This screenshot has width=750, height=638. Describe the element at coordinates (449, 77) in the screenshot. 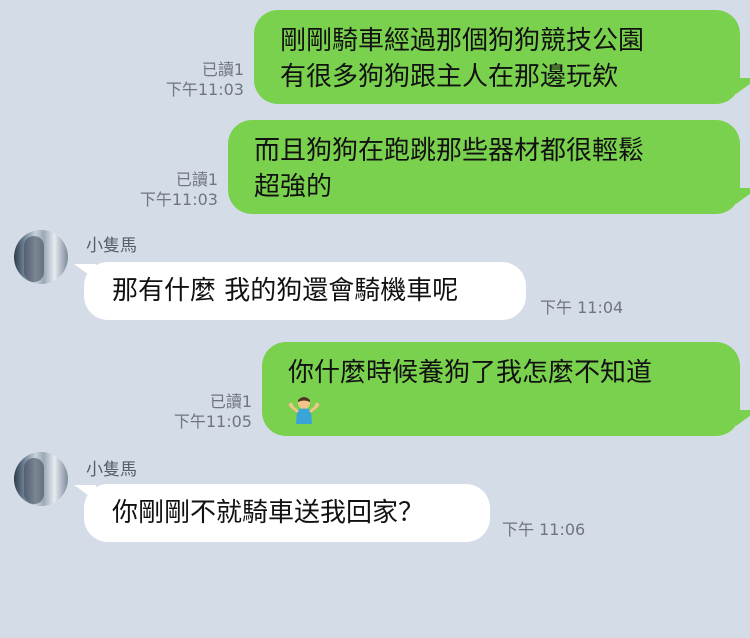

I see `message-line: 有很多狗狗跟主人在那邊玩欸` at that location.